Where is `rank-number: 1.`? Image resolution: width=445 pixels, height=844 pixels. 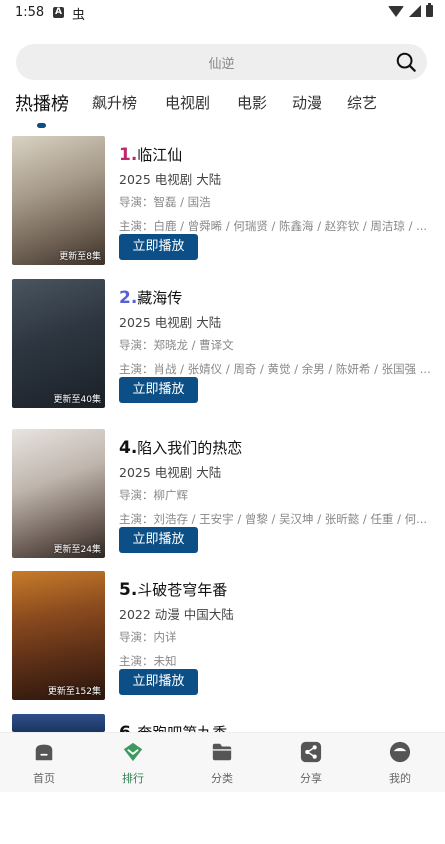 rank-number: 1. is located at coordinates (128, 155).